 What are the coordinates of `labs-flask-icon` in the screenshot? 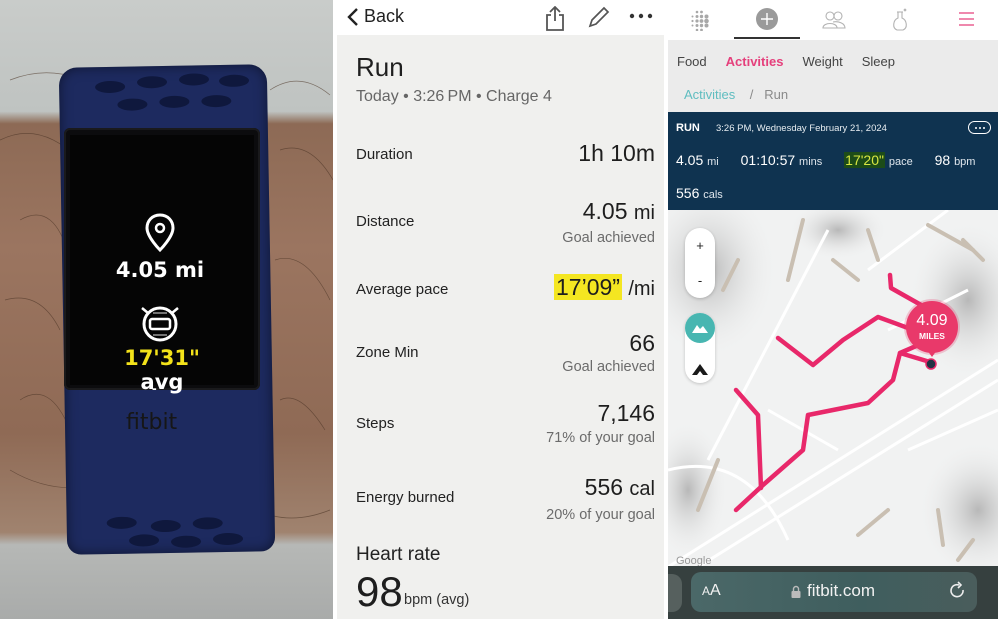 It's located at (900, 20).